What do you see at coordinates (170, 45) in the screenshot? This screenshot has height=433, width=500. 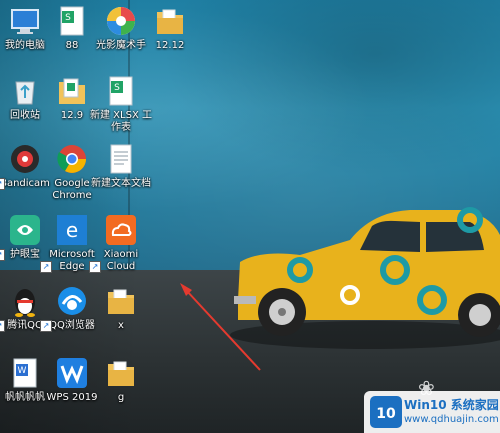 I see `icon-label: 12.12` at bounding box center [170, 45].